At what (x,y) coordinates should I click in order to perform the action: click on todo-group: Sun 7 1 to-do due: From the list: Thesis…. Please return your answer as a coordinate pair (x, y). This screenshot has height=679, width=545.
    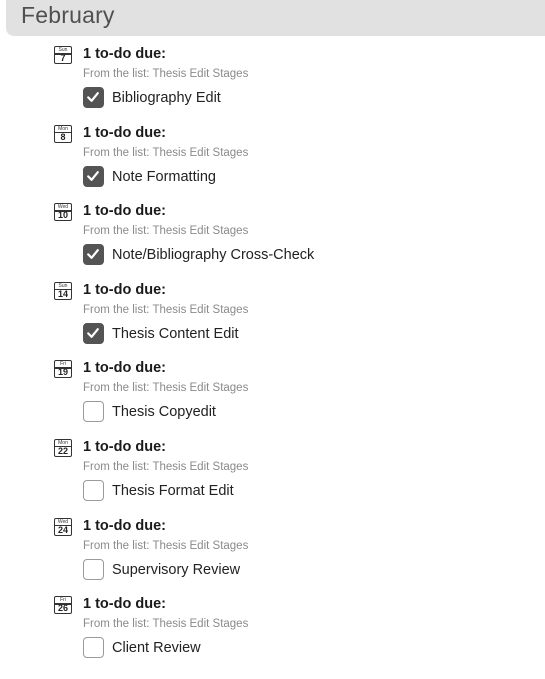
    Looking at the image, I should click on (272, 82).